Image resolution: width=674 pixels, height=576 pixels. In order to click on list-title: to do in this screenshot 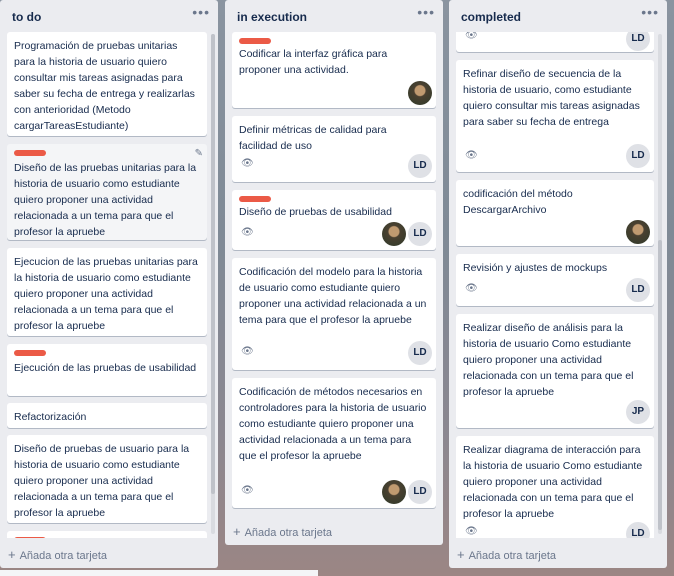, I will do `click(26, 17)`.